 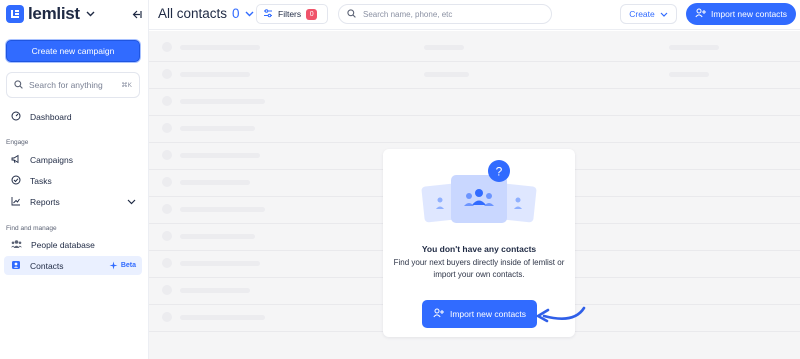 What do you see at coordinates (41, 180) in the screenshot?
I see `sidebar-item-label: Tasks` at bounding box center [41, 180].